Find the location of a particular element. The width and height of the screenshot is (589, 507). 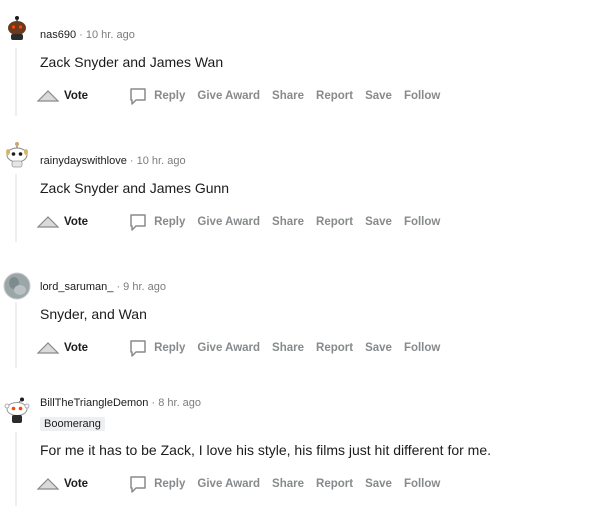

user-flair: Boomerang is located at coordinates (72, 424).